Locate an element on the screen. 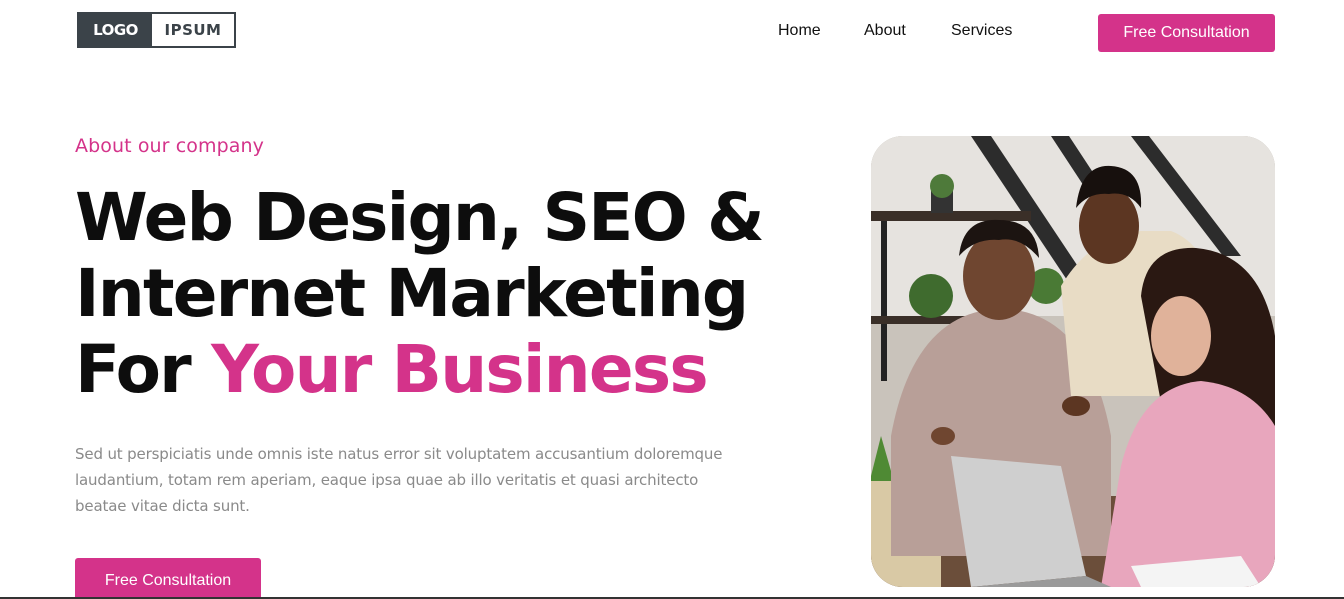 This screenshot has width=1344, height=599. logo: LOGO IPSUM is located at coordinates (156, 30).